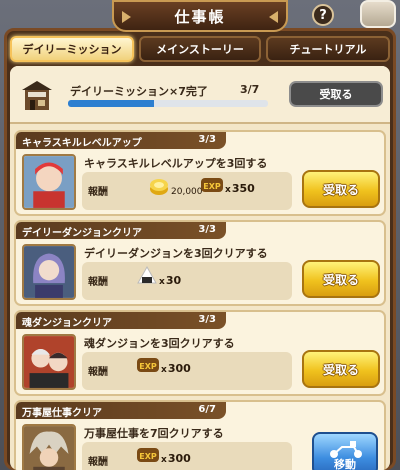 The height and width of the screenshot is (470, 400). I want to click on daily-summary: デイリーミッション×7完了 3/7 受取る, so click(200, 95).